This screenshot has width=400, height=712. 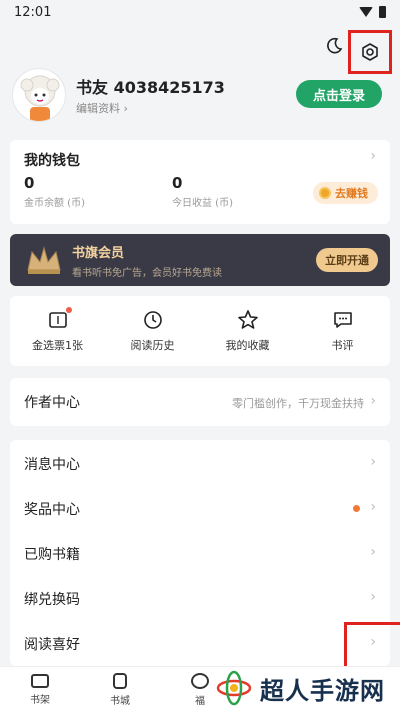 I want to click on menu-item-redeem-code: 绑兑换码 ›, so click(x=200, y=597).